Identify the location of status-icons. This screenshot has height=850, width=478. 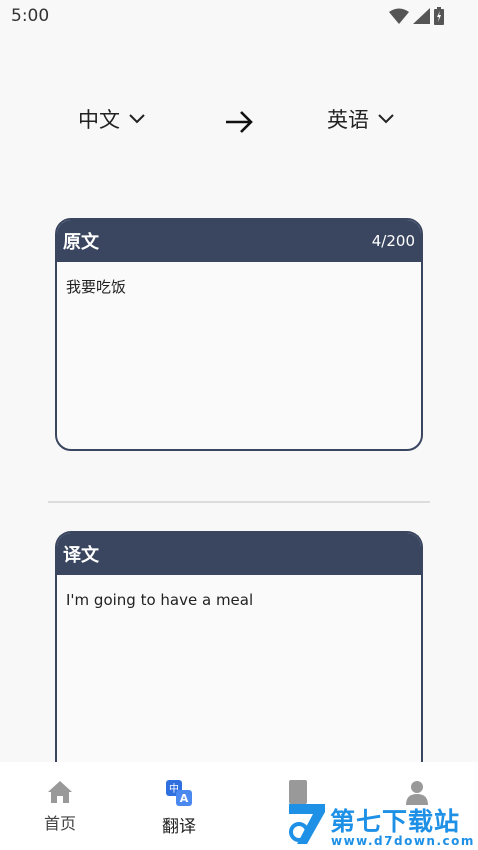
(416, 16).